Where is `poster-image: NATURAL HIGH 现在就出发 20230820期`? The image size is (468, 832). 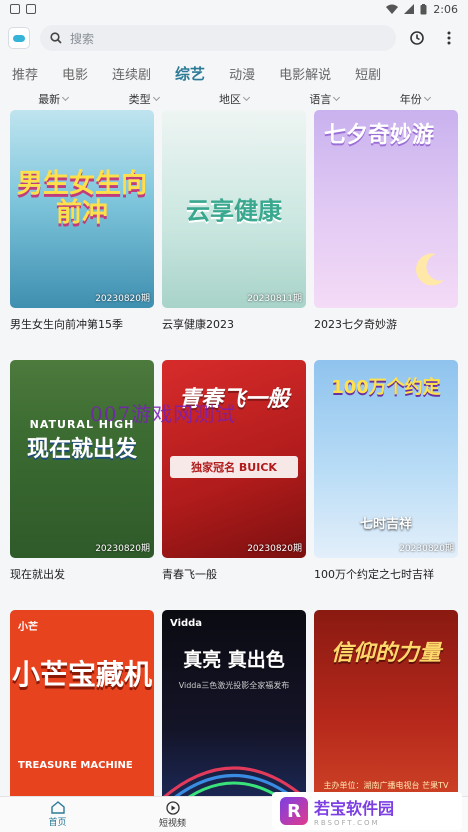 poster-image: NATURAL HIGH 现在就出发 20230820期 is located at coordinates (82, 459).